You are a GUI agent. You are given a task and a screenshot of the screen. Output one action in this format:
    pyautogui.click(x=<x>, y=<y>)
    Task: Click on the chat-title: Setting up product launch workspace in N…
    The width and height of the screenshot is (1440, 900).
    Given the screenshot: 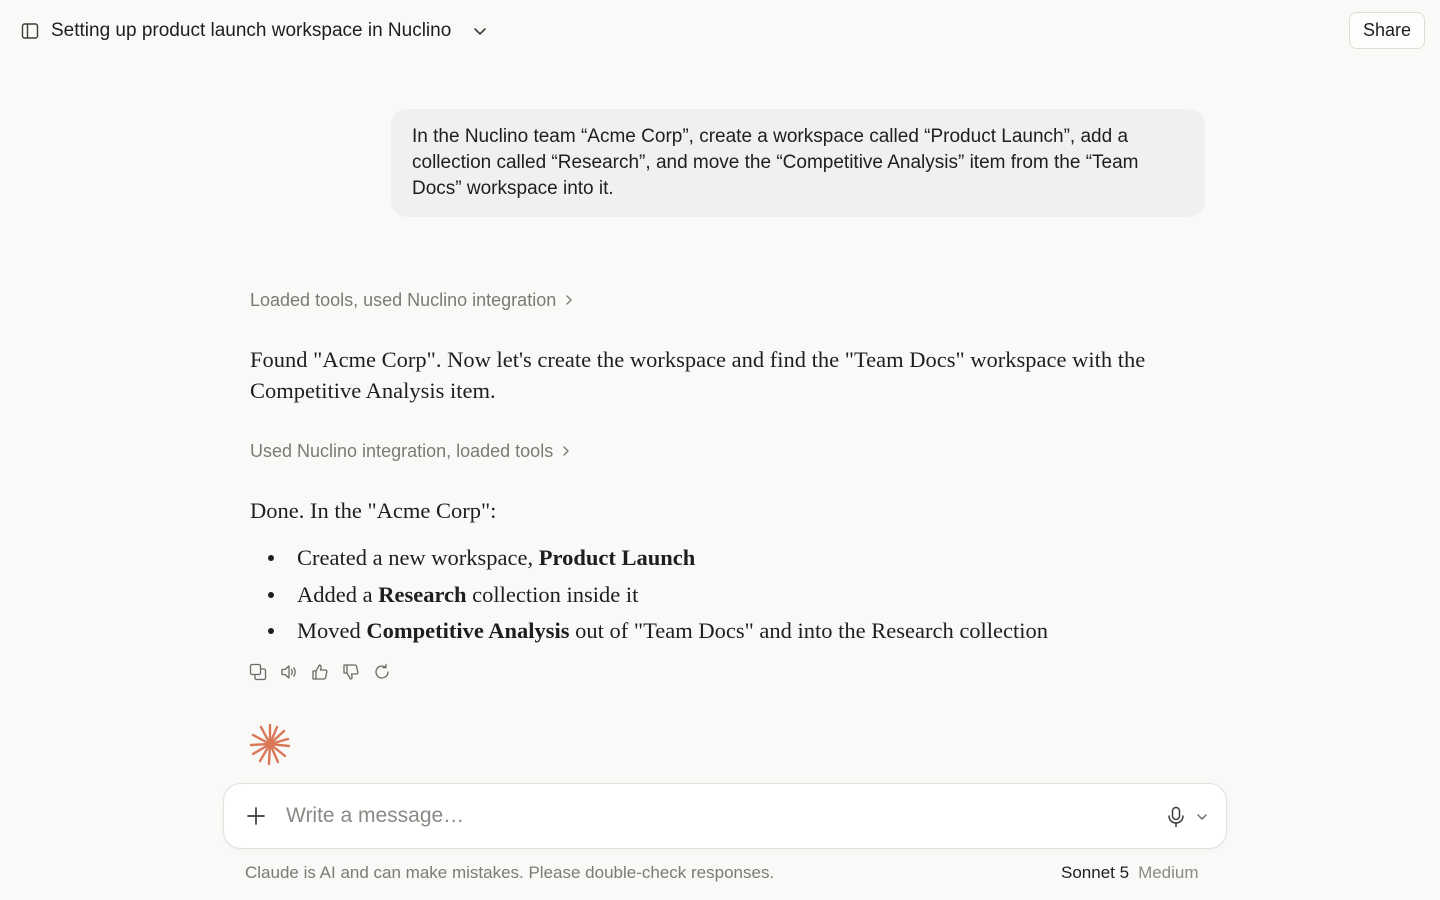 What is the action you would take?
    pyautogui.click(x=251, y=31)
    